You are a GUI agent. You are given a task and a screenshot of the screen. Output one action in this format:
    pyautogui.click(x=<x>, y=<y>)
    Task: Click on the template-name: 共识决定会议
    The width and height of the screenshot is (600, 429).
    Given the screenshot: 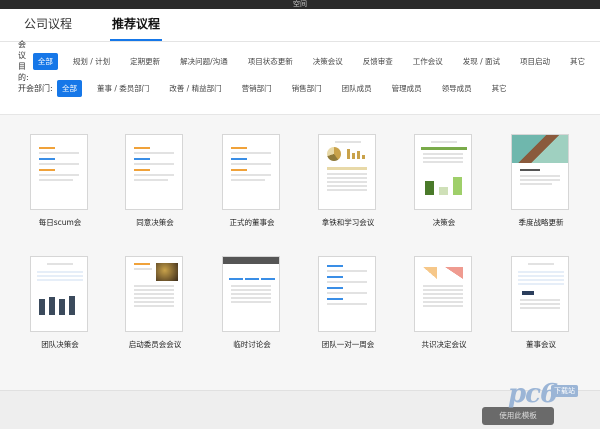 What is the action you would take?
    pyautogui.click(x=444, y=344)
    